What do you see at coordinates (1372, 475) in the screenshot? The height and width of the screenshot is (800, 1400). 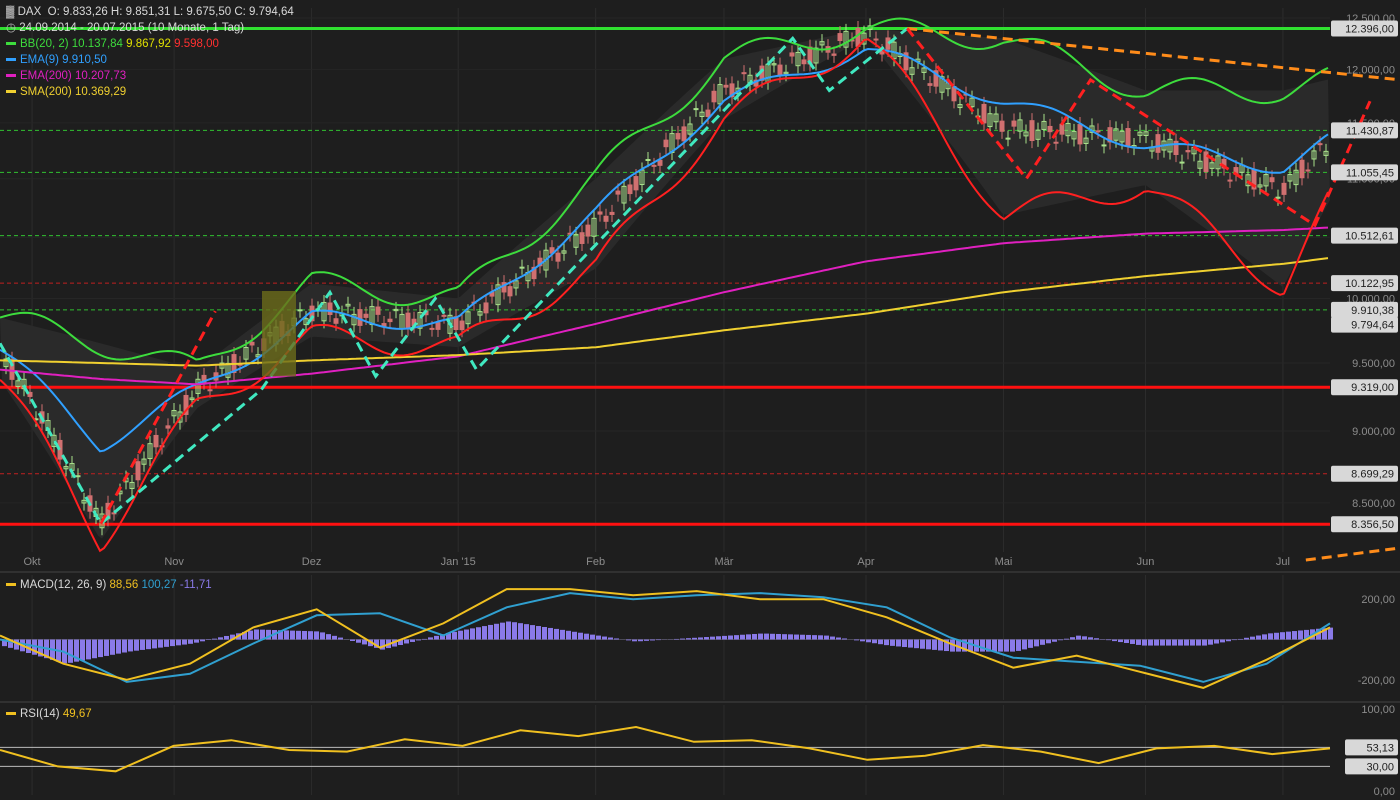 I see `price-label-text: 8.699,29` at bounding box center [1372, 475].